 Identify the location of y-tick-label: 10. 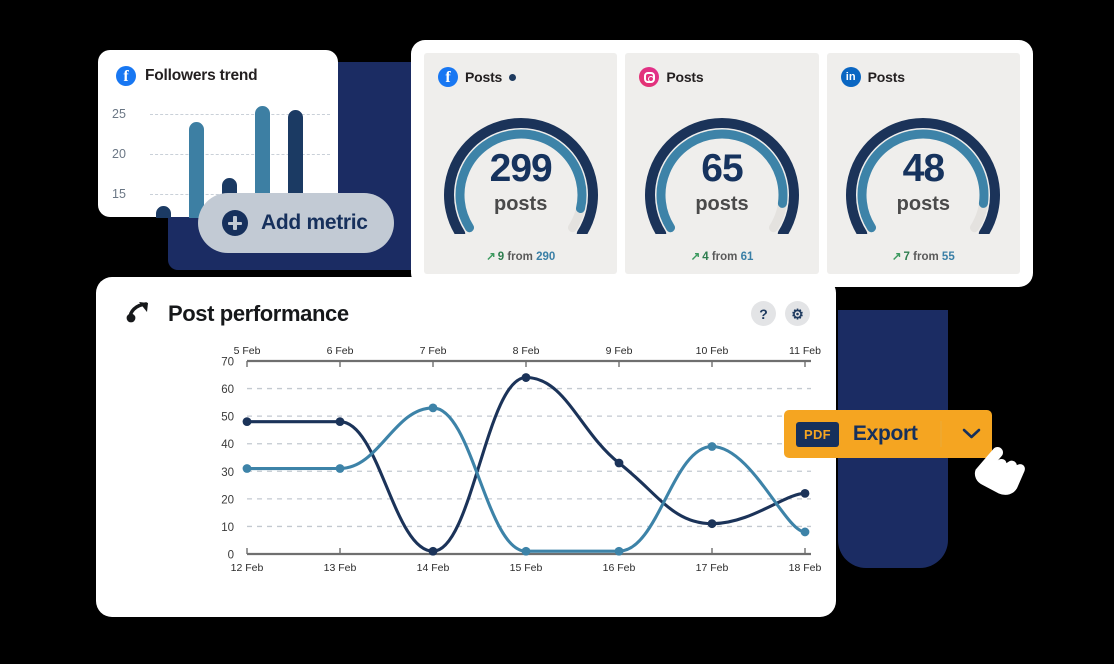
(227, 528).